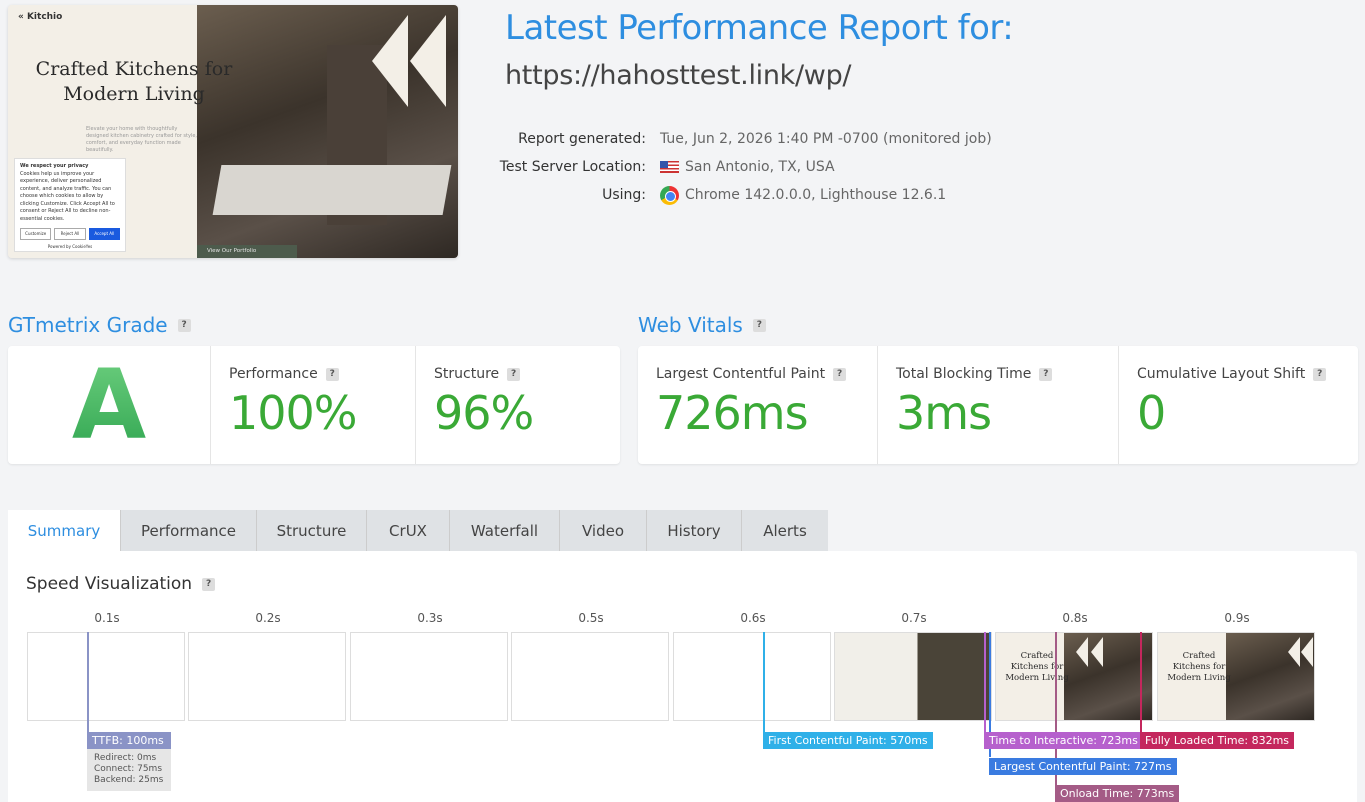  What do you see at coordinates (121, 584) in the screenshot?
I see `speed-visualization-heading: Speed Visualization?` at bounding box center [121, 584].